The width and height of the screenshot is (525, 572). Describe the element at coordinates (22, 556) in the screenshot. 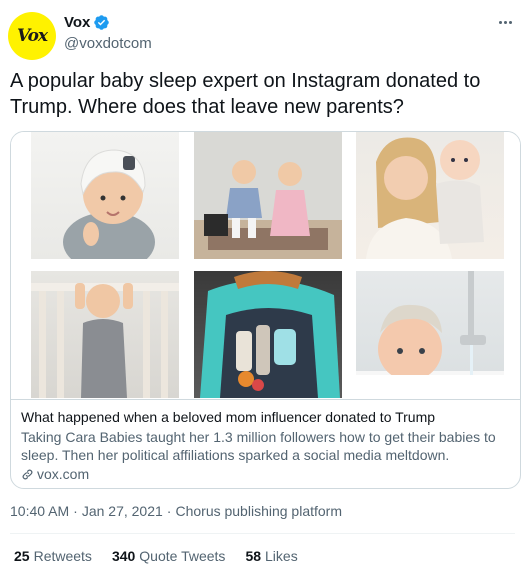

I see `retweets-count: 25` at that location.